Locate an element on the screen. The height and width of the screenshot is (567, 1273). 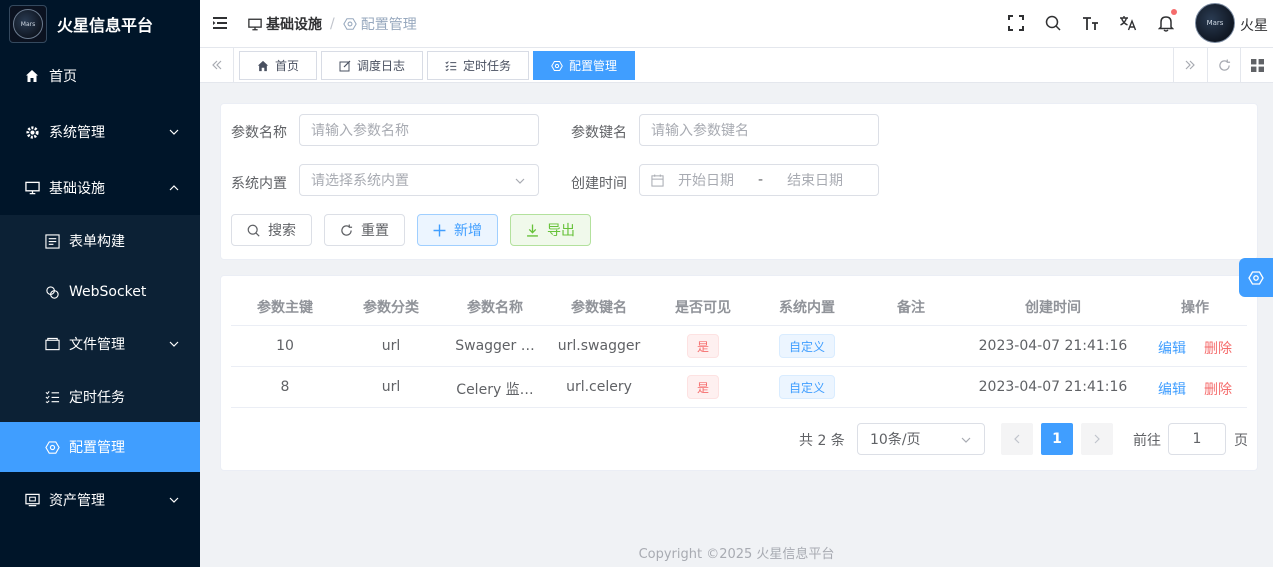
tags-view: 首页 调度日志 定时任务 配置管理 is located at coordinates (736, 65).